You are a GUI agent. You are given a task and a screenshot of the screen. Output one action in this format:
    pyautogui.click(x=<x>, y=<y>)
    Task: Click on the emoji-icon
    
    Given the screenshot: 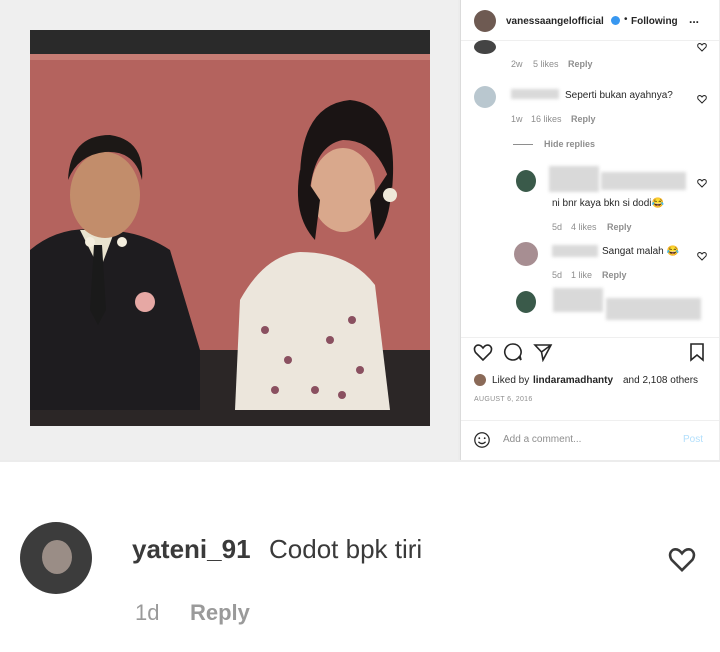 What is the action you would take?
    pyautogui.click(x=482, y=440)
    